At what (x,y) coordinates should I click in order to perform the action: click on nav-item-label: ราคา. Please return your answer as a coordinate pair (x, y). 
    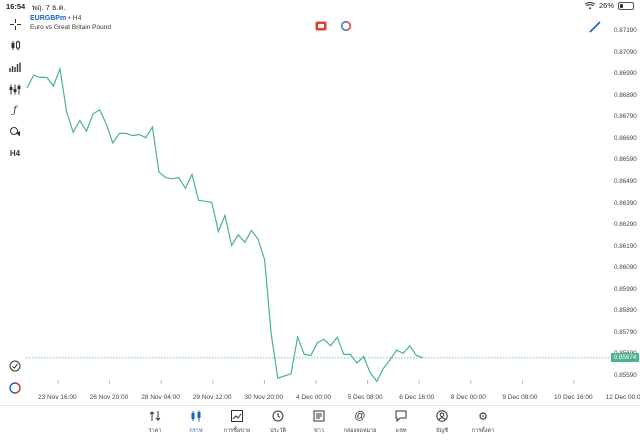
    Looking at the image, I should click on (155, 431).